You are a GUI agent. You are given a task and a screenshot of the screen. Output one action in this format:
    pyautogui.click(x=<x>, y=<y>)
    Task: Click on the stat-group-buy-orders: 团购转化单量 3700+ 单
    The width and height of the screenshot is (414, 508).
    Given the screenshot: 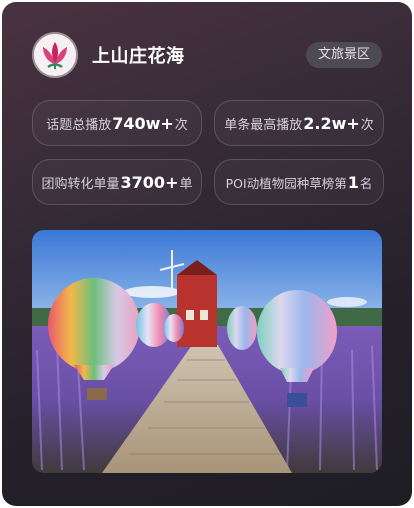 What is the action you would take?
    pyautogui.click(x=117, y=182)
    